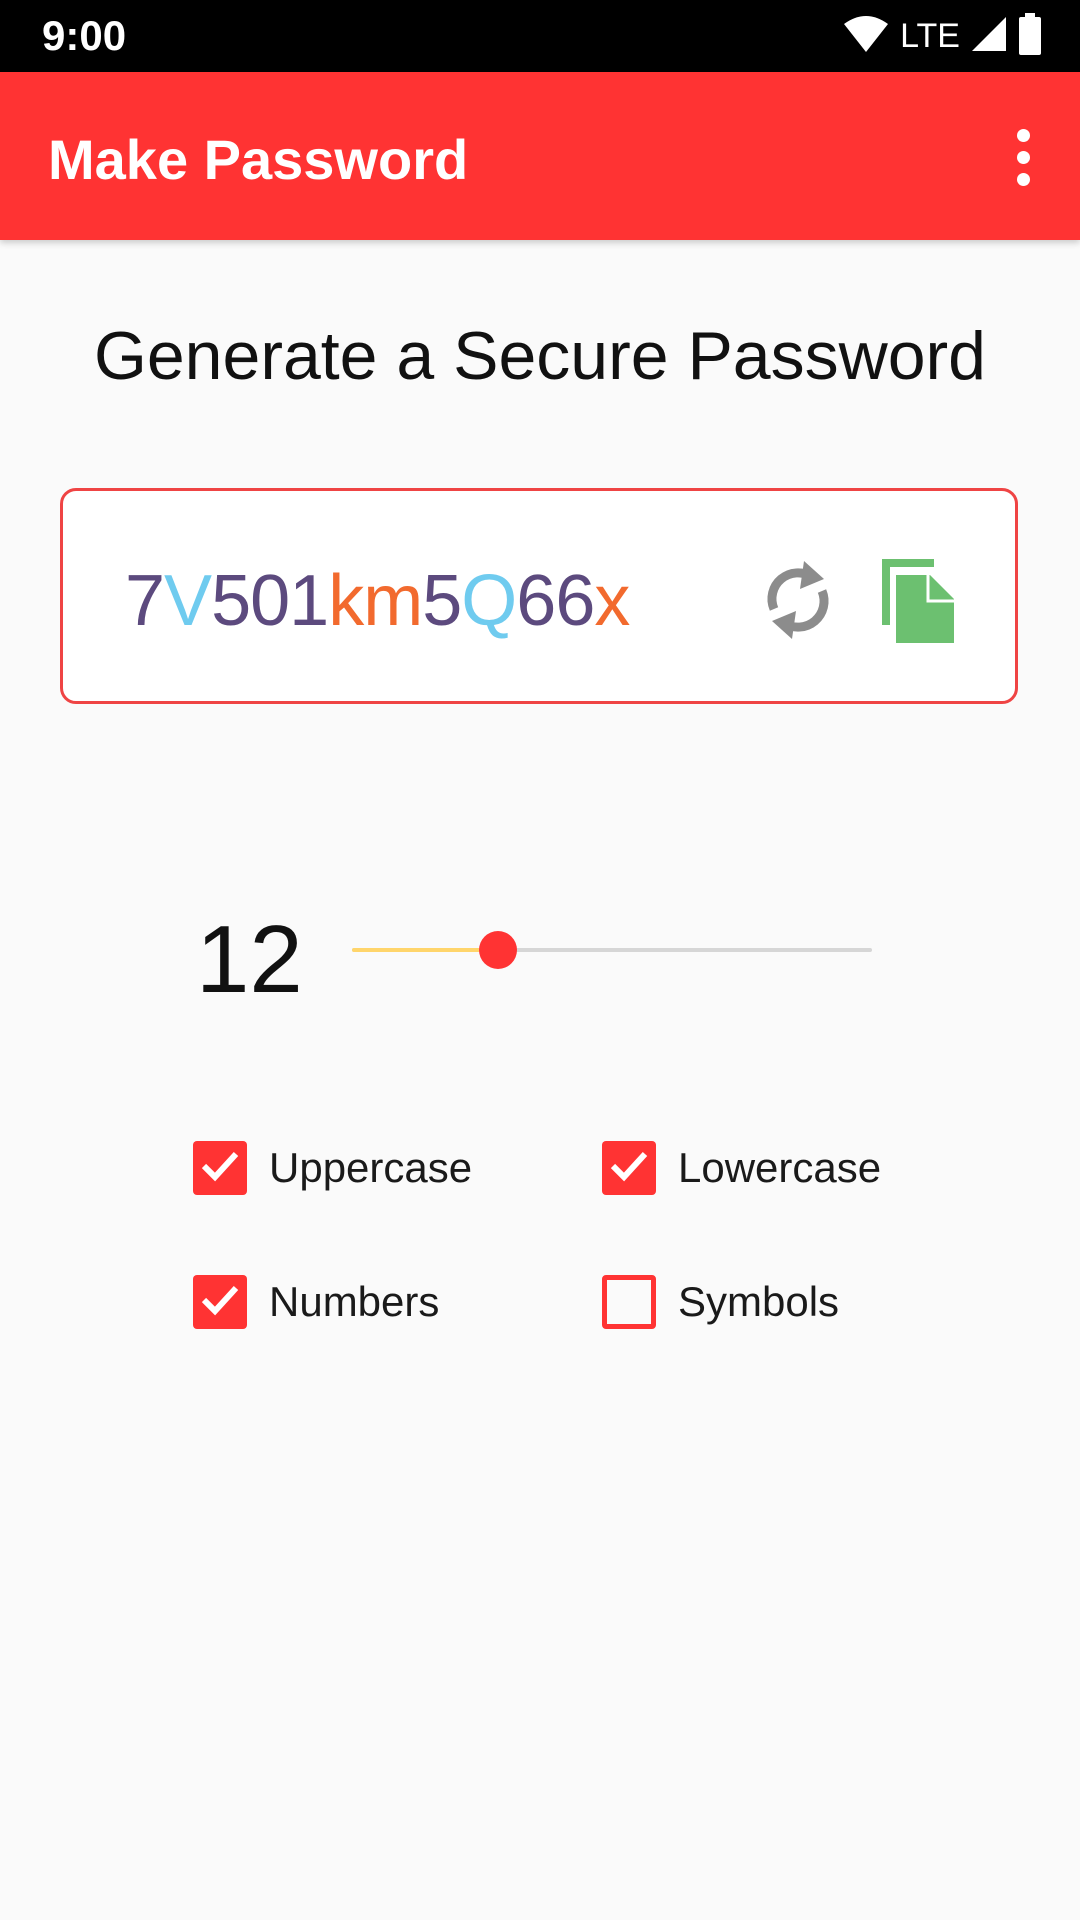 Image resolution: width=1080 pixels, height=1920 pixels. What do you see at coordinates (188, 601) in the screenshot?
I see `password-char: V` at bounding box center [188, 601].